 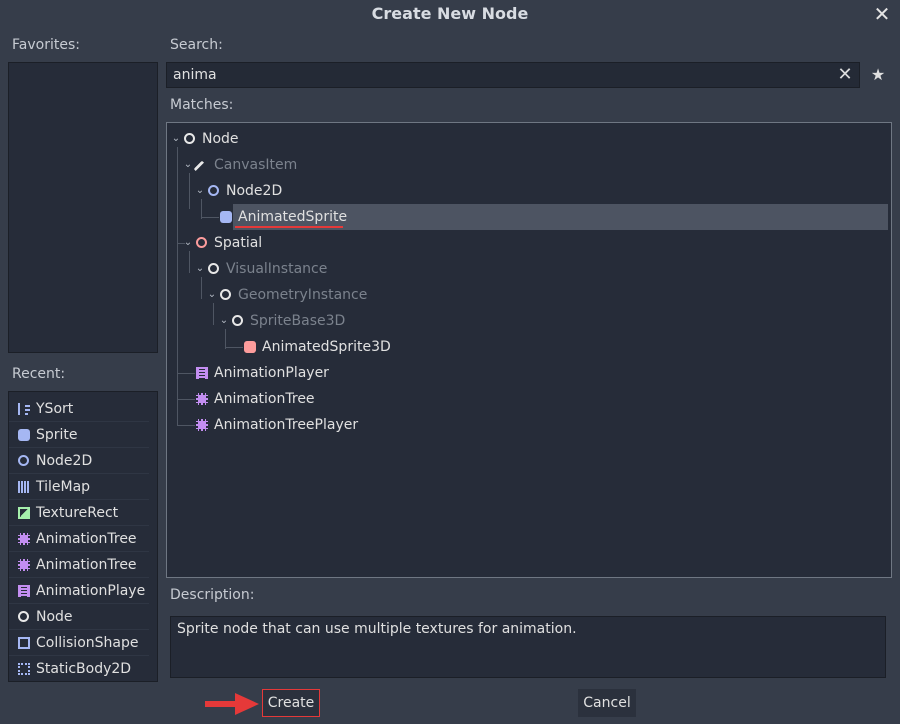 I want to click on sprite3d-icon, so click(x=250, y=347).